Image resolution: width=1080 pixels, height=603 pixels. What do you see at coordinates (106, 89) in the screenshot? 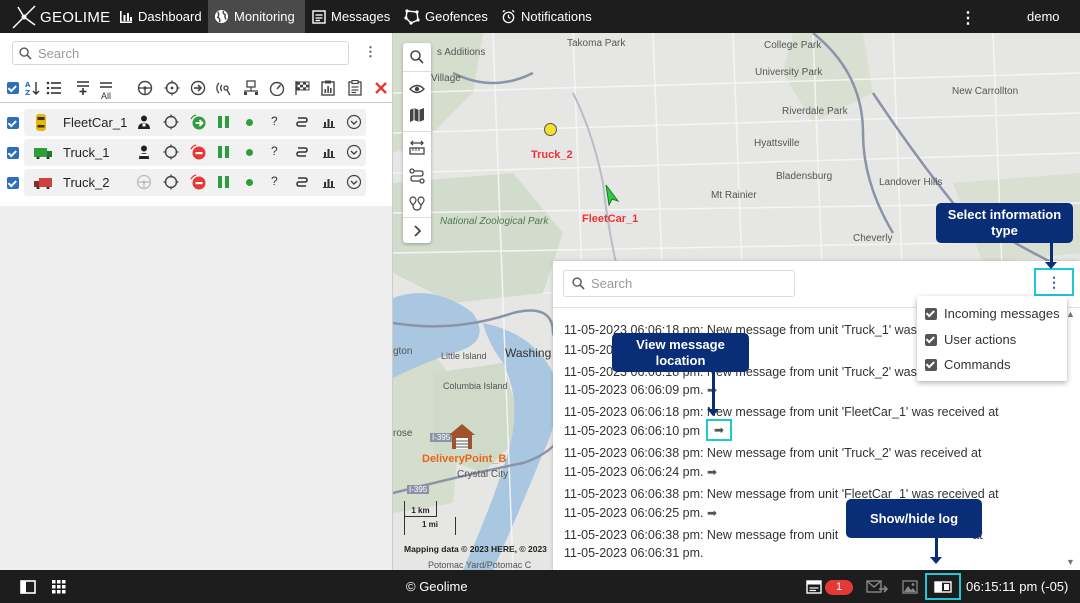
I see `show-all-button: All` at bounding box center [106, 89].